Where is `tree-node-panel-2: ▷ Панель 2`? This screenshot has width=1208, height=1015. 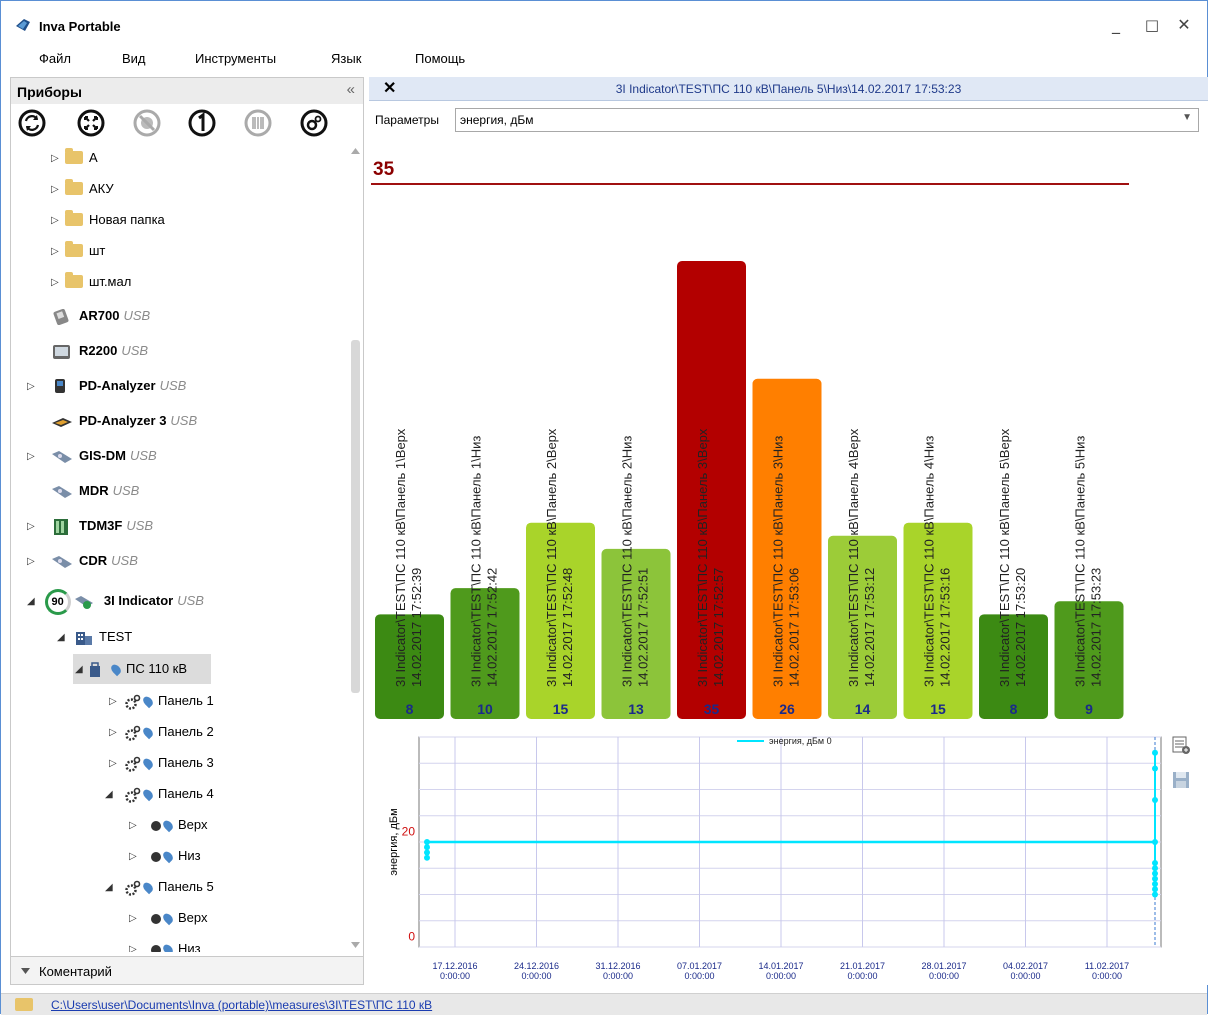
tree-node-panel-2: ▷ Панель 2 is located at coordinates (161, 732).